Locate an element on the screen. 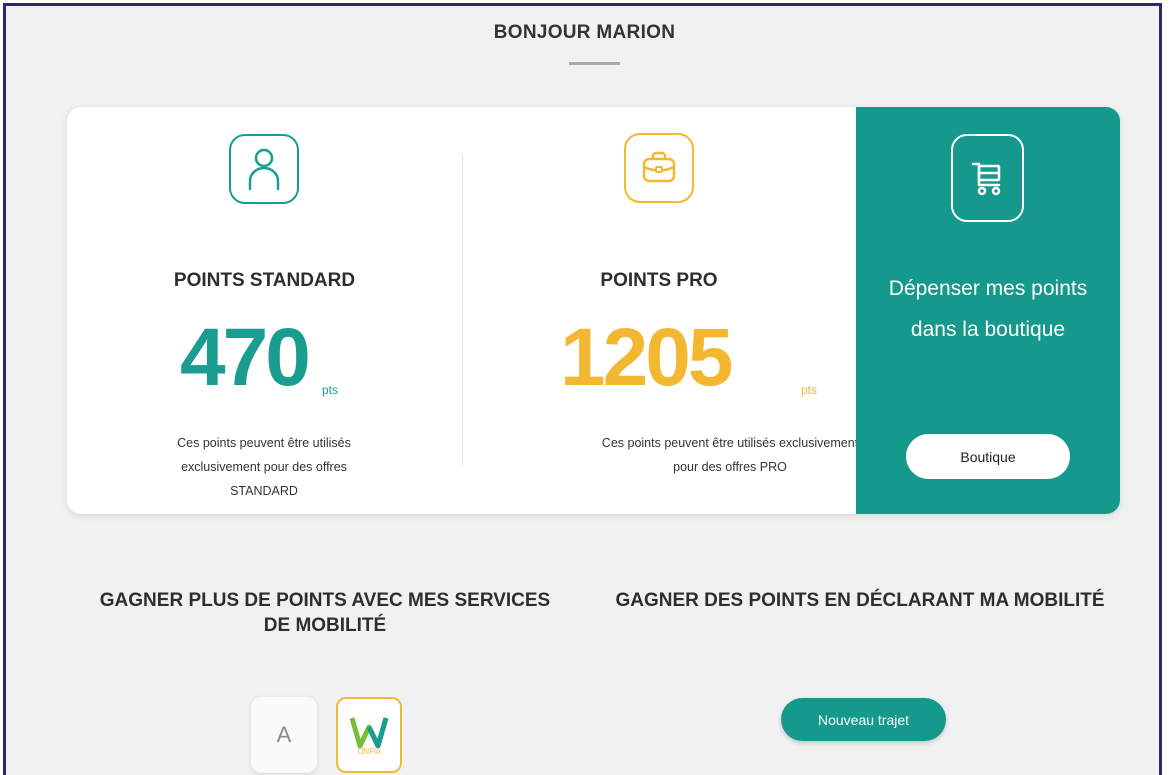 This screenshot has width=1169, height=775. standard-points-title: POINTS STANDARD is located at coordinates (264, 280).